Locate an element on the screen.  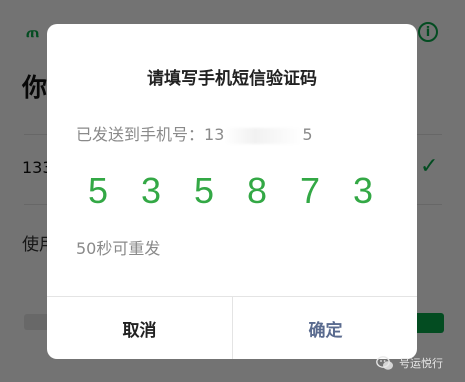
code-digit: 8 is located at coordinates (257, 190).